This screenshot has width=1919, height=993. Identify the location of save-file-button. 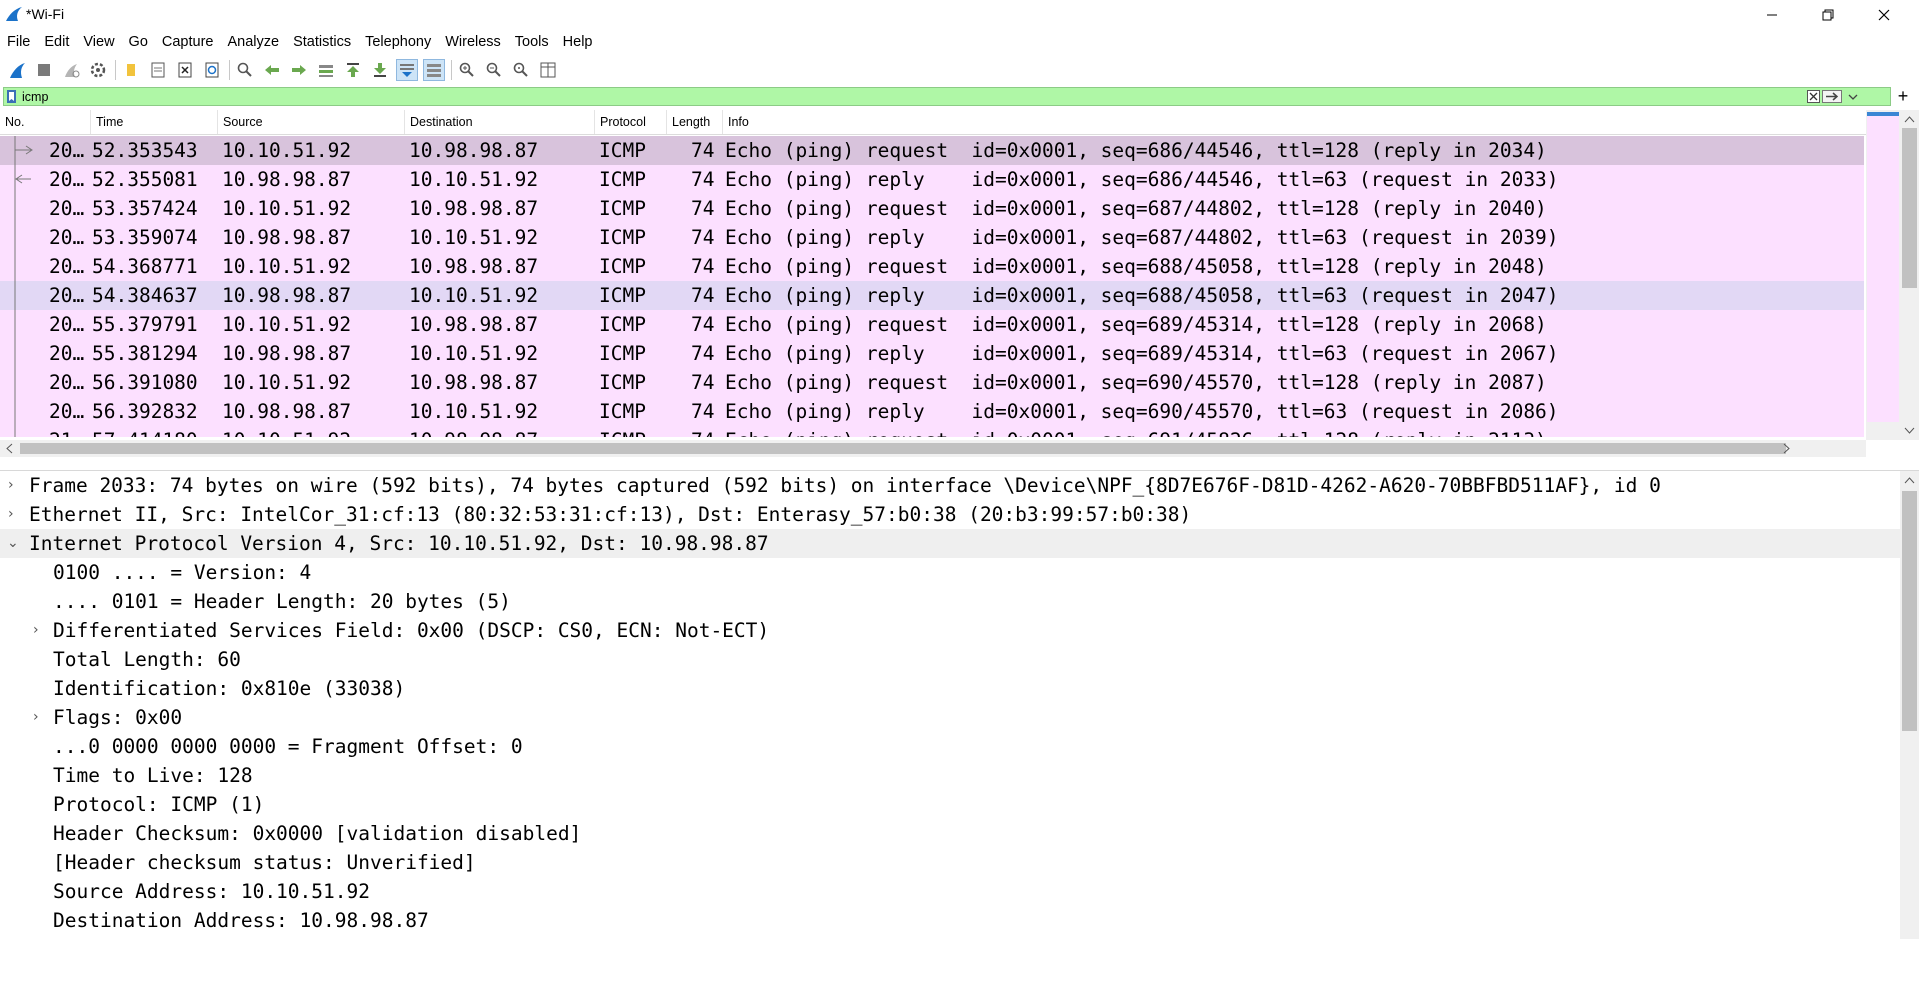
(158, 70).